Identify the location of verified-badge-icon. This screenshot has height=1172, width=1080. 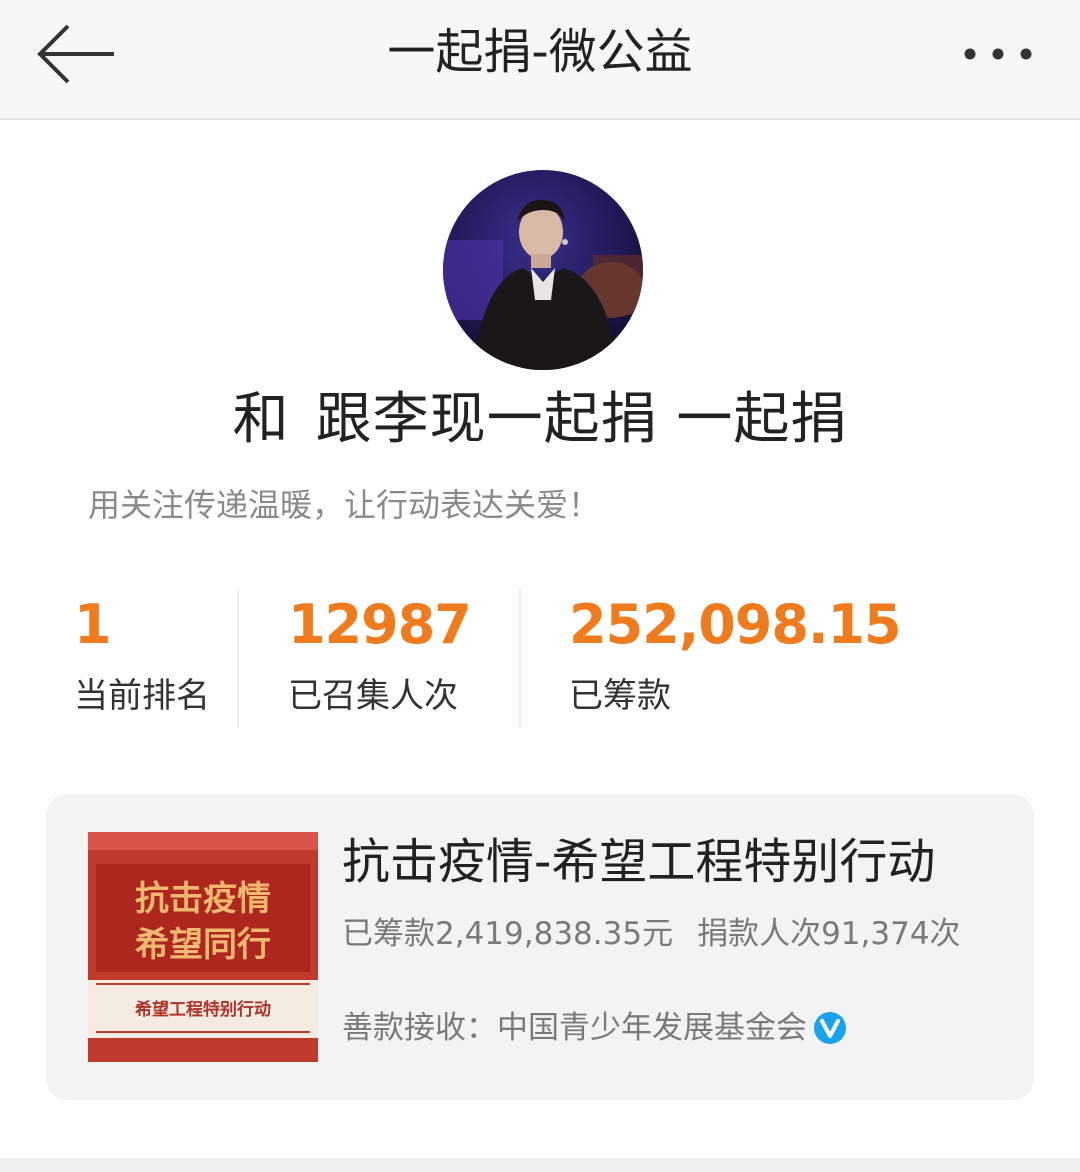
(830, 1028).